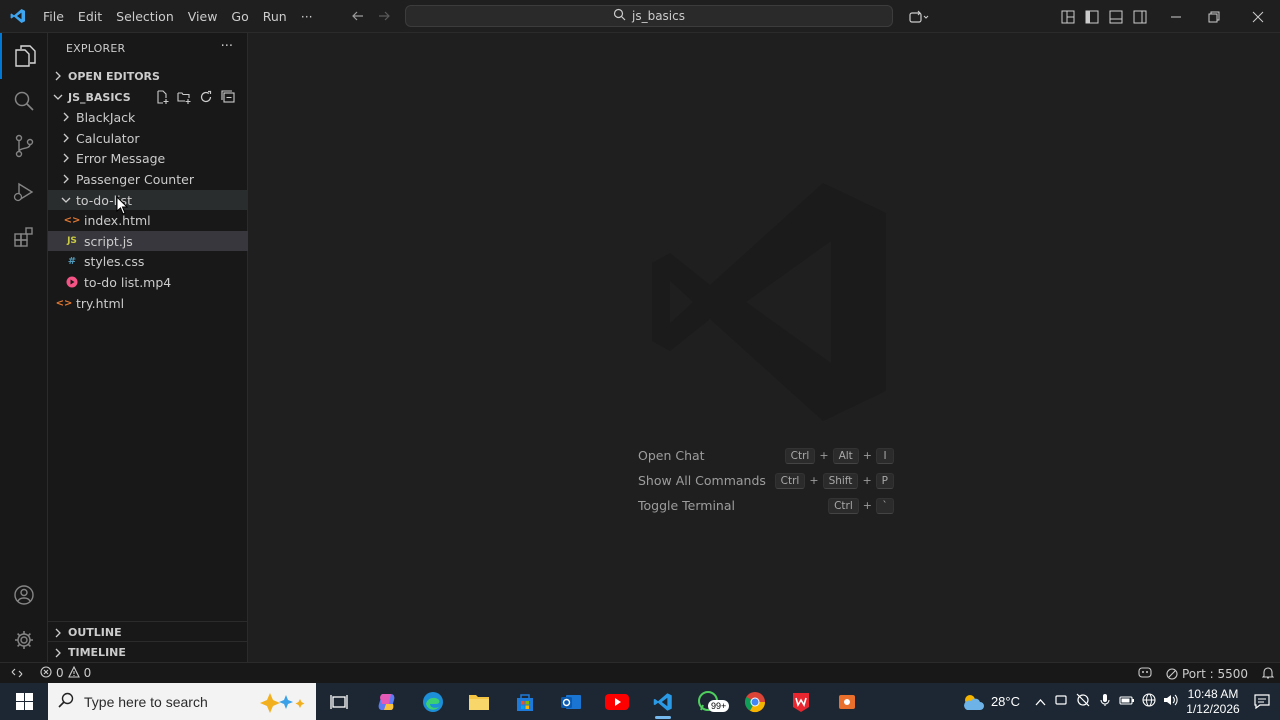 This screenshot has height=720, width=1280. What do you see at coordinates (617, 701) in the screenshot?
I see `youtube-icon` at bounding box center [617, 701].